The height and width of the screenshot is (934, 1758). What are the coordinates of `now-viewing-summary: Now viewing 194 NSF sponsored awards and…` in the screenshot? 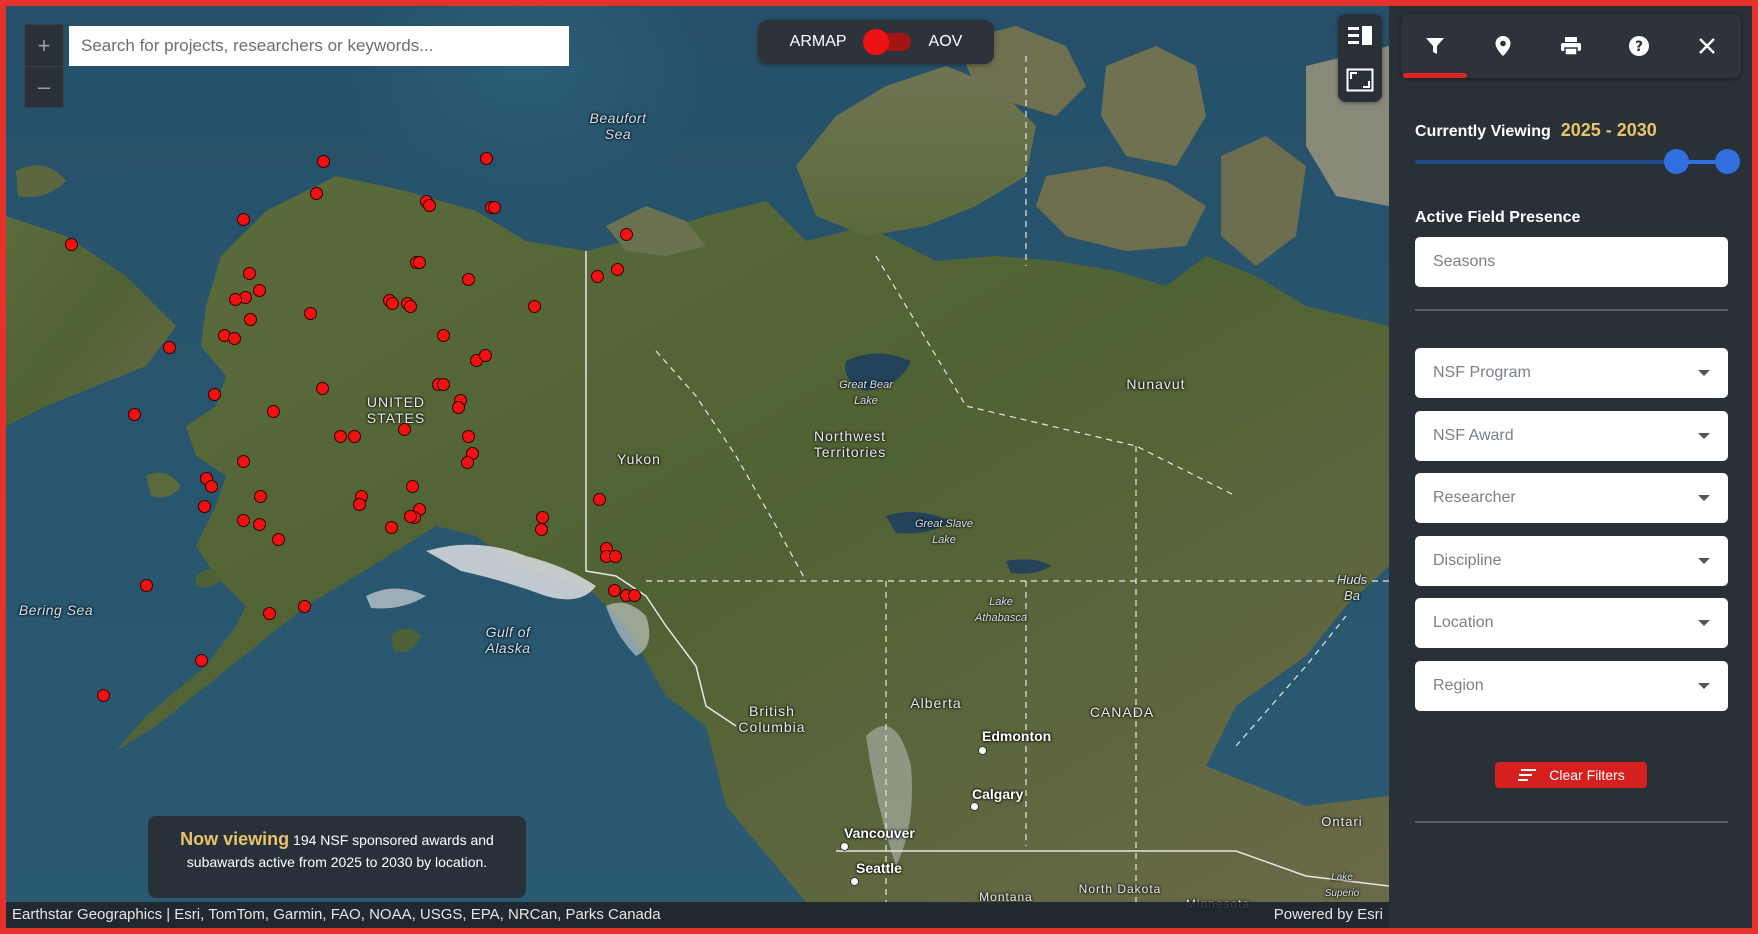 It's located at (337, 857).